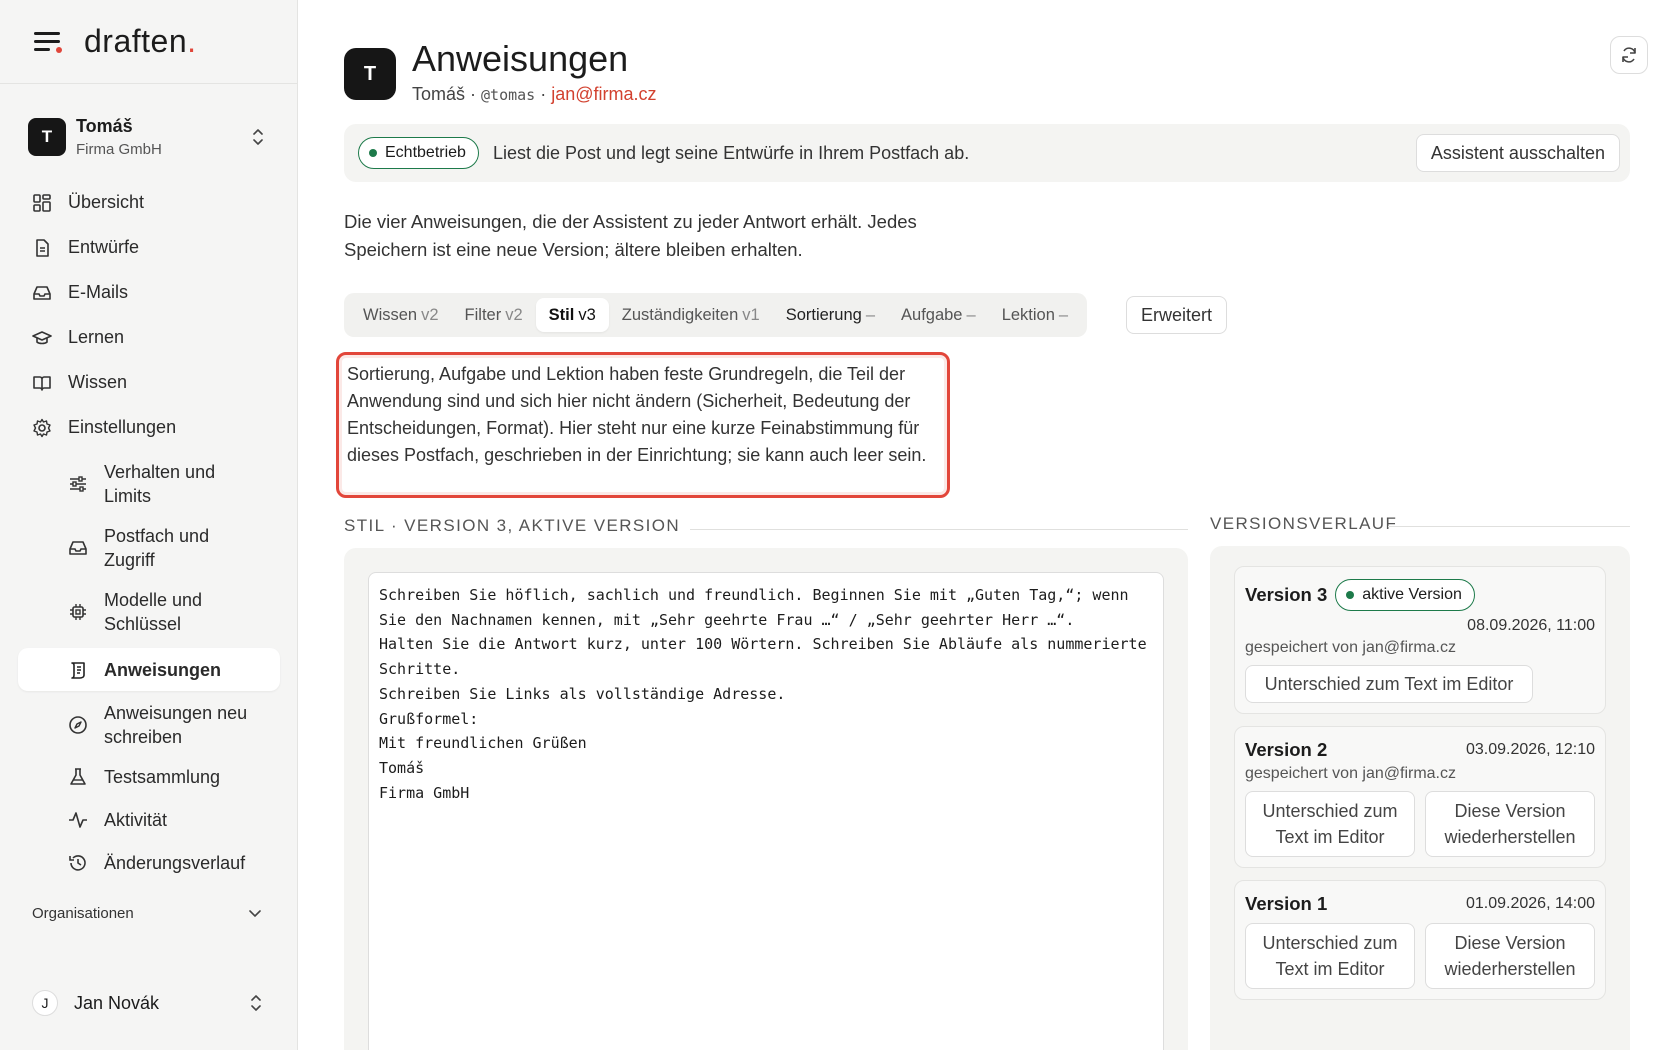  I want to click on gear-icon, so click(42, 428).